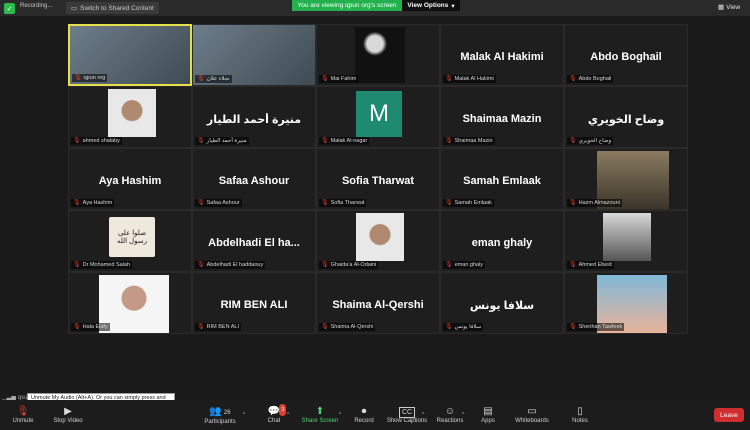 The width and height of the screenshot is (750, 430). What do you see at coordinates (580, 411) in the screenshot?
I see `notes-icon: ▯` at bounding box center [580, 411].